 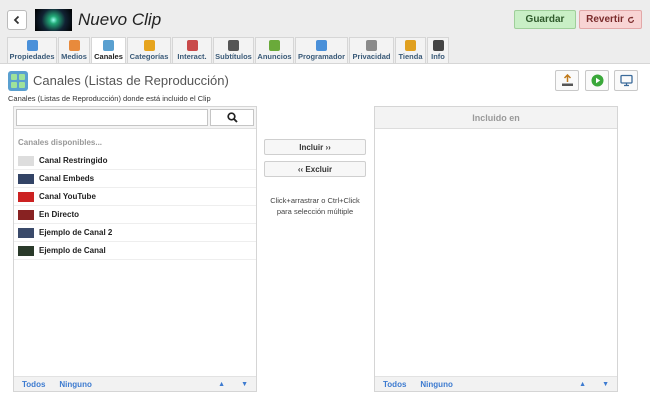 What do you see at coordinates (120, 19) in the screenshot?
I see `page-title: Nuevo Clip` at bounding box center [120, 19].